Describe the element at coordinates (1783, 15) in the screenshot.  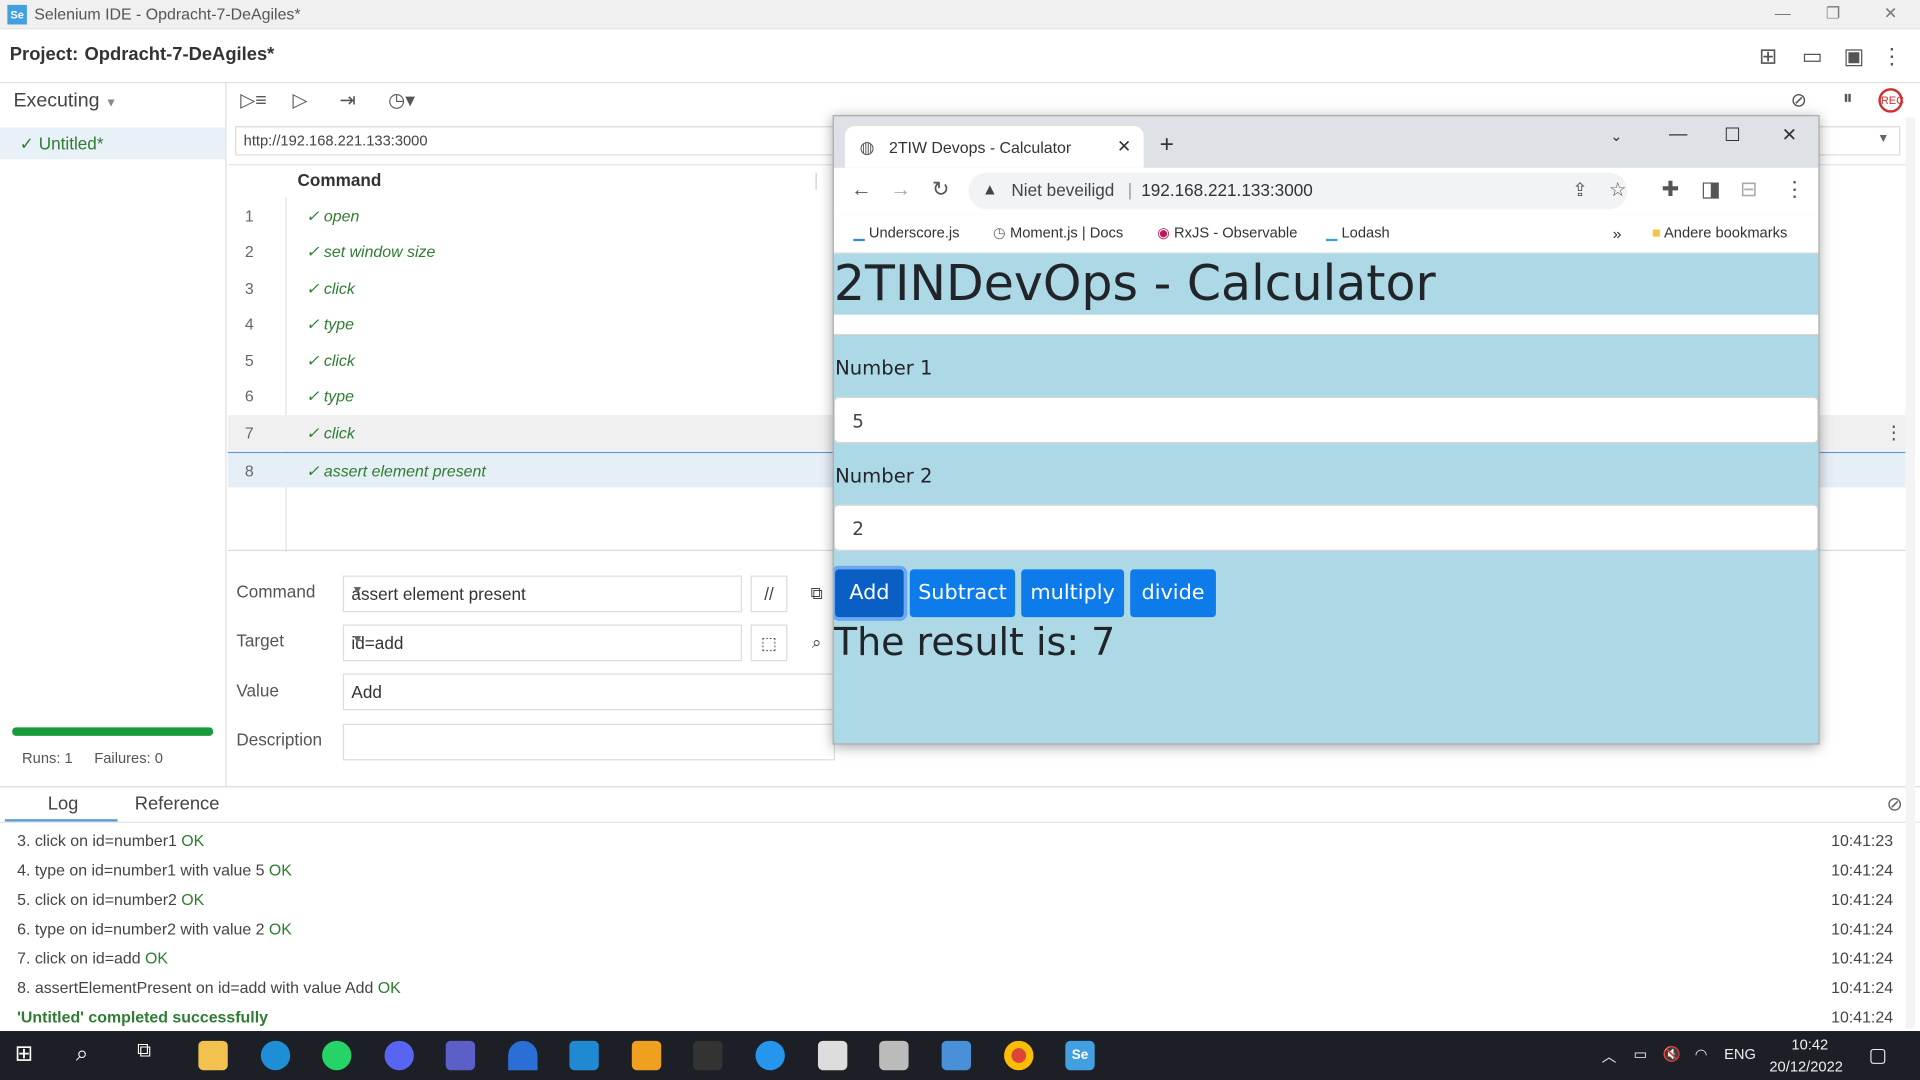
I see `minimize-button: —` at that location.